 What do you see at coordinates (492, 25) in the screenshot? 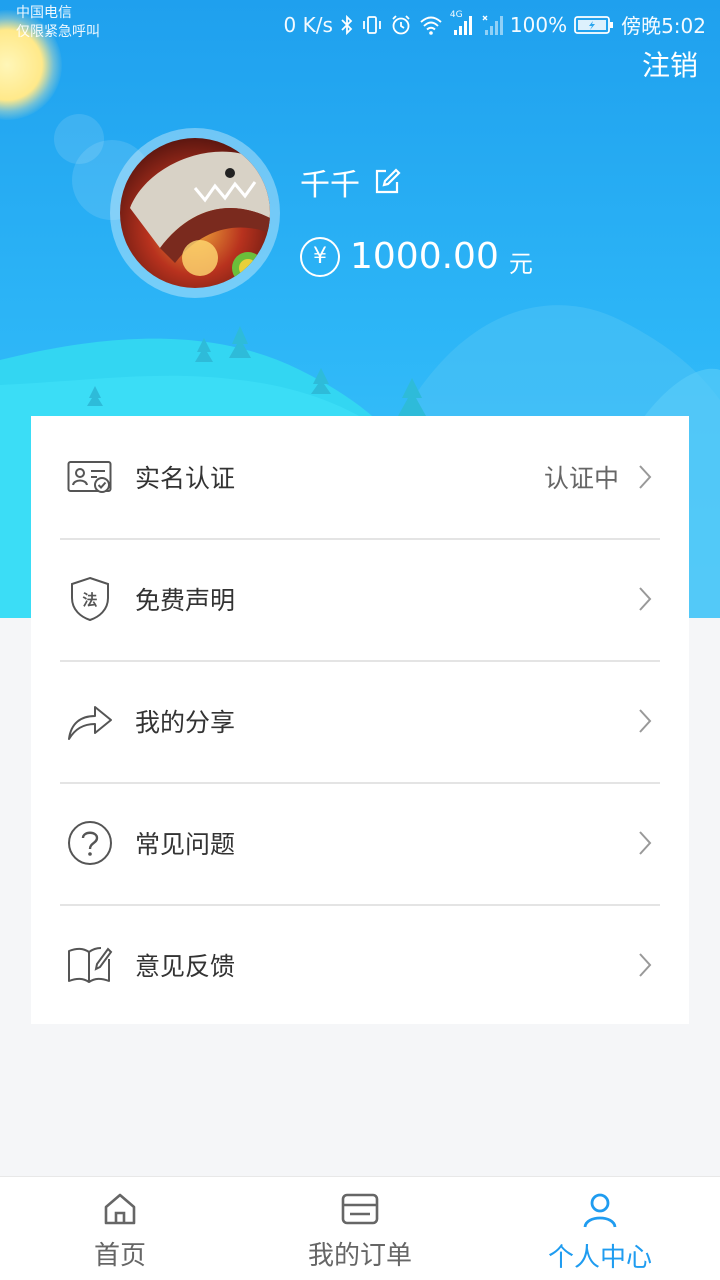
I see `cell-signal-empty-icon` at bounding box center [492, 25].